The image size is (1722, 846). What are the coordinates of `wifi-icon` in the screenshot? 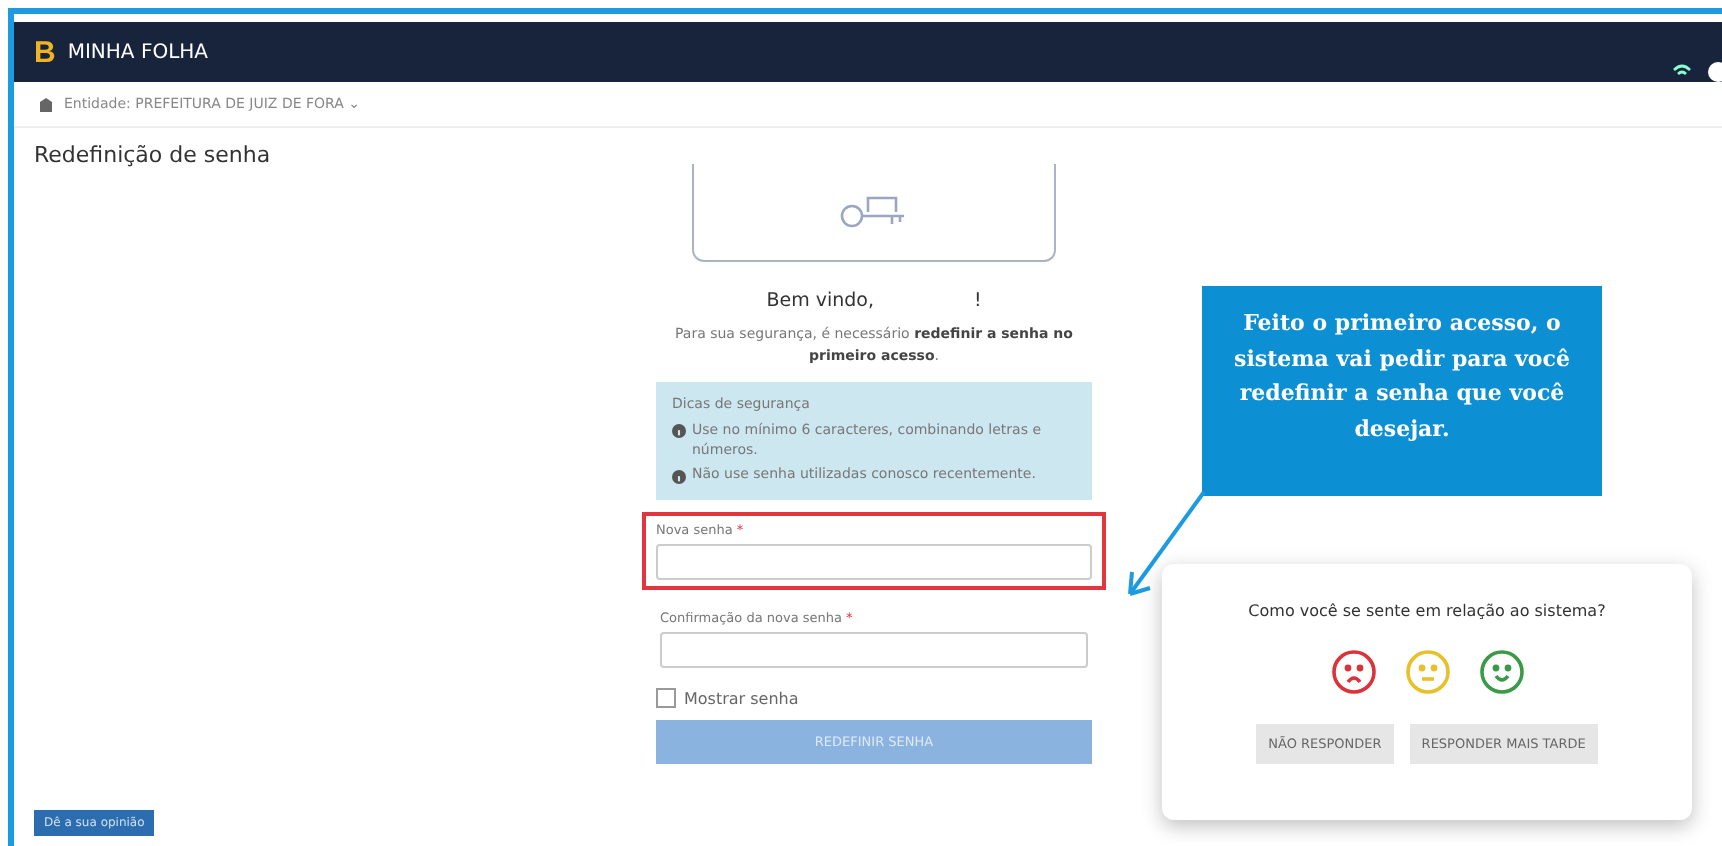 It's located at (1696, 72).